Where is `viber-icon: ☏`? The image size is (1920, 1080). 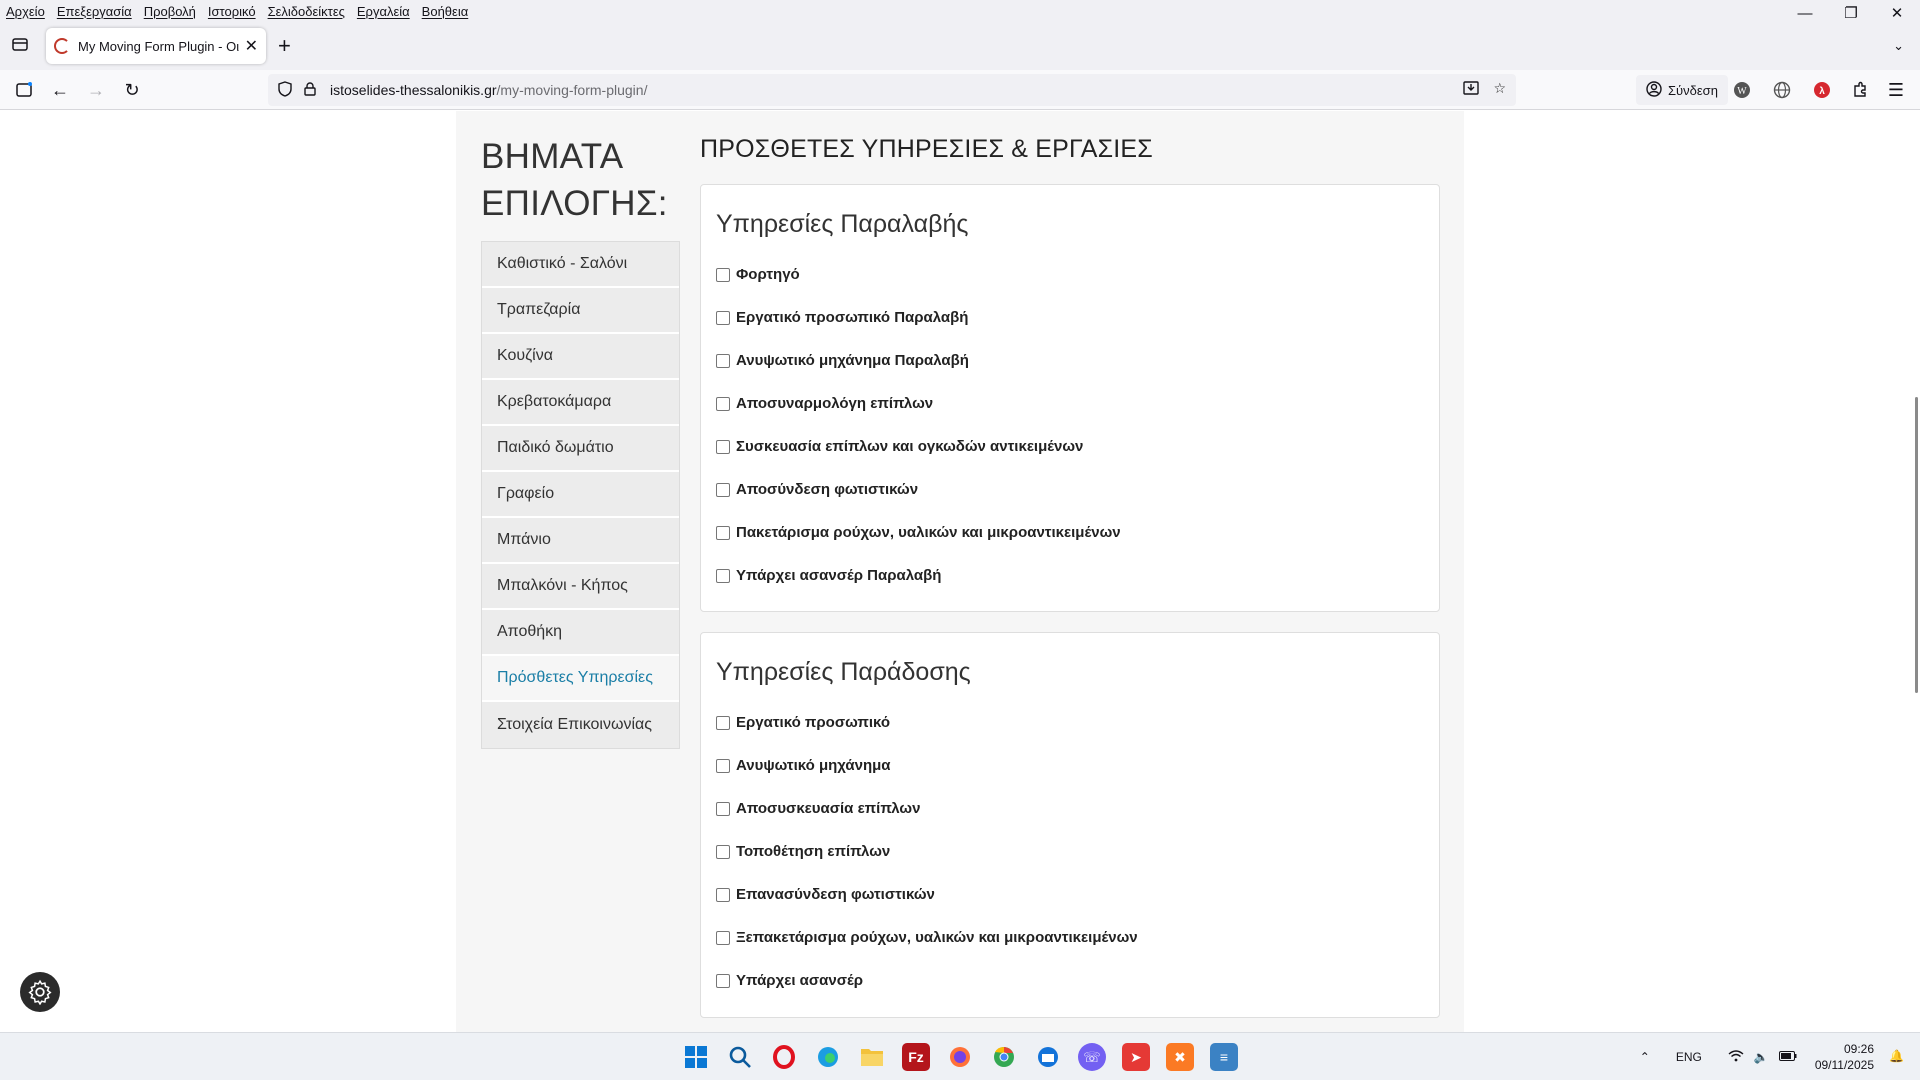
viber-icon: ☏ is located at coordinates (1092, 1057).